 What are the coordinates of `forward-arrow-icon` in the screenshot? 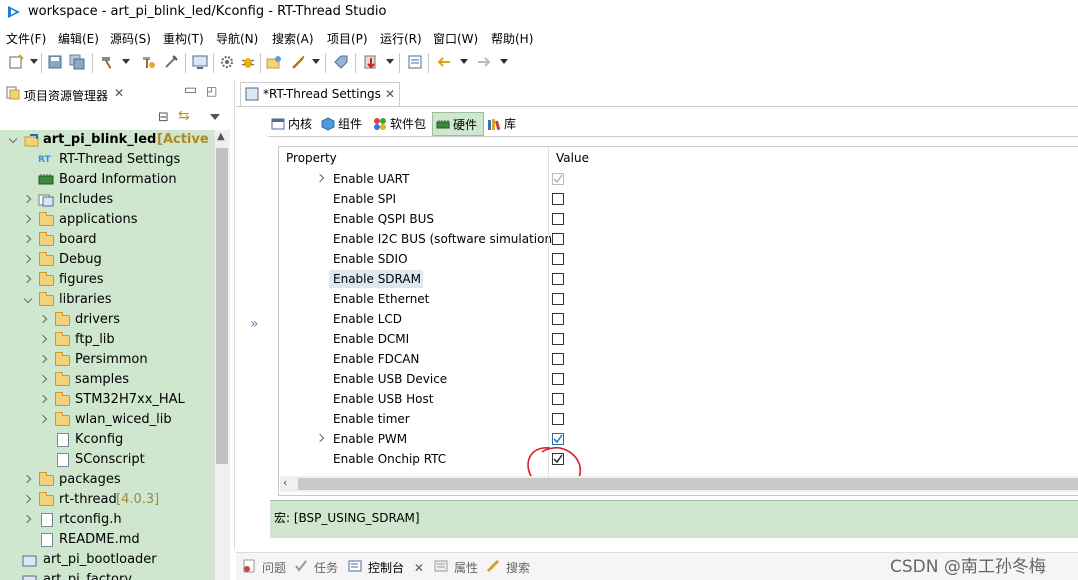 It's located at (484, 62).